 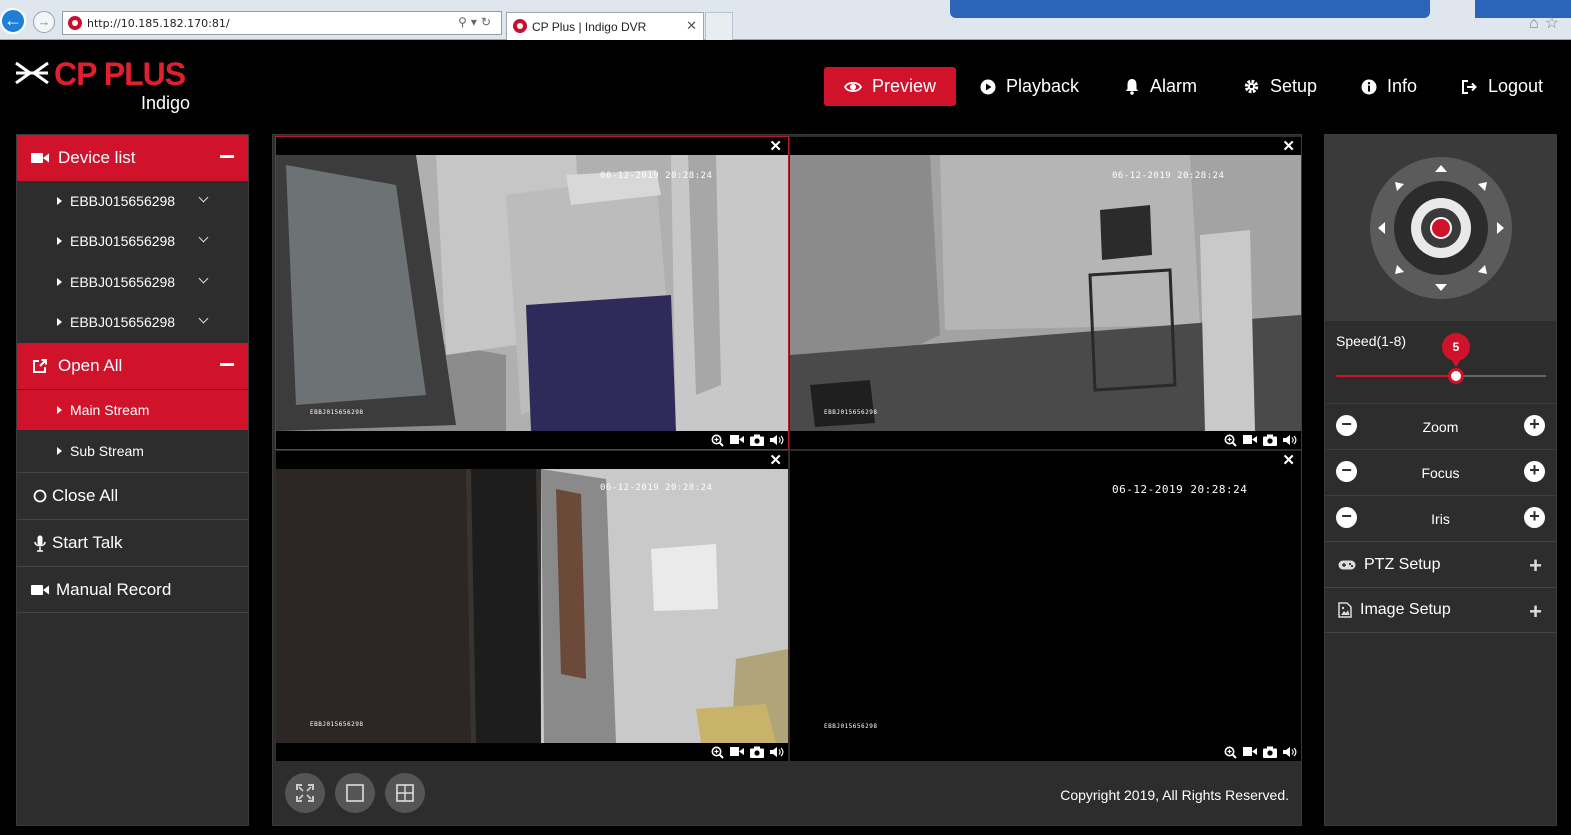 What do you see at coordinates (1440, 519) in the screenshot?
I see `iris-label: Iris` at bounding box center [1440, 519].